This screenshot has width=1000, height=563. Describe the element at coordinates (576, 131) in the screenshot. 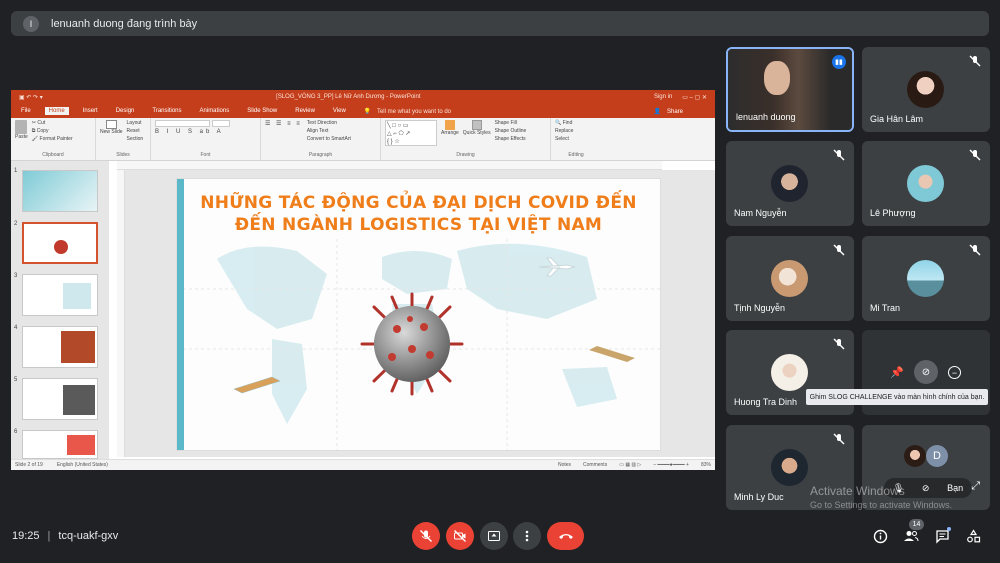

I see `replace-button: Replace` at that location.